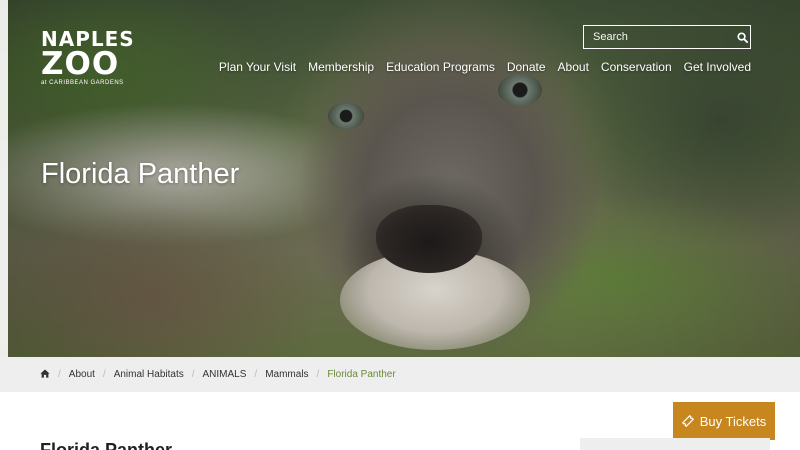 This screenshot has width=800, height=450. Describe the element at coordinates (659, 37) in the screenshot. I see `search-input` at that location.